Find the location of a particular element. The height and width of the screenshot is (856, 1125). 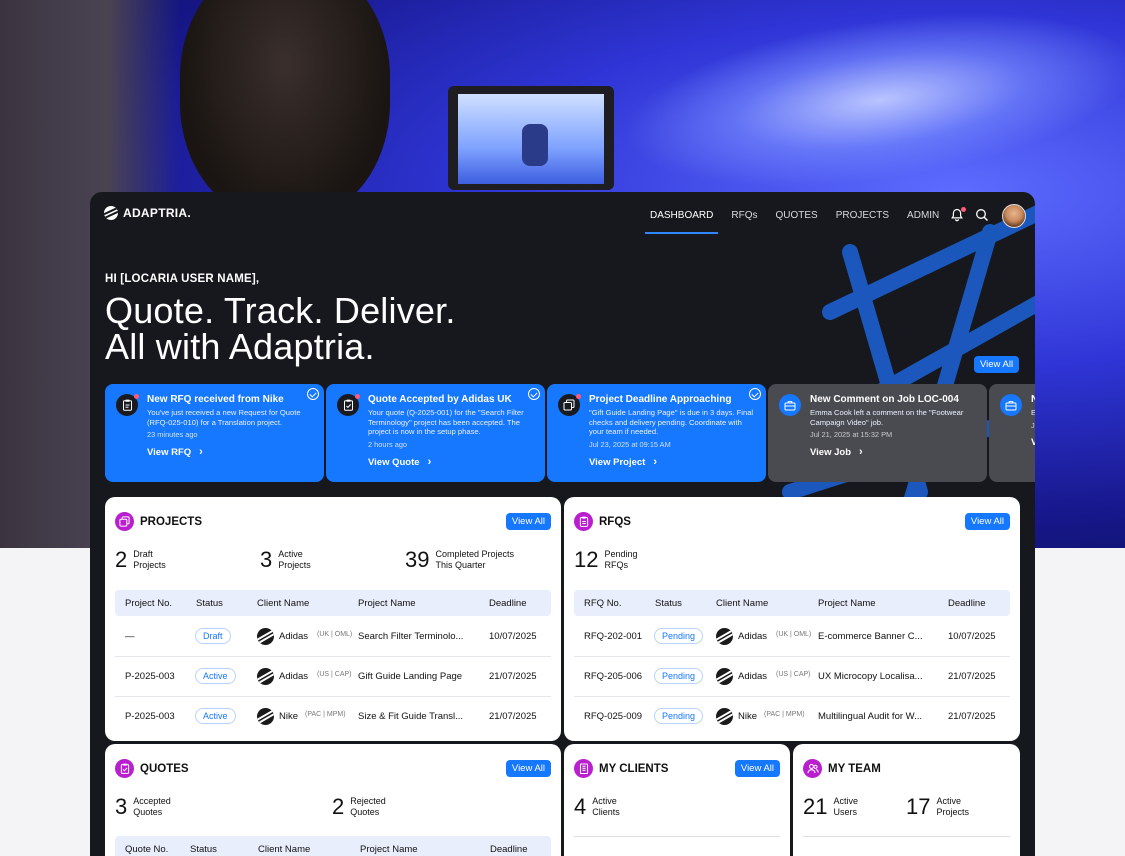

stat: 3 Active Projects is located at coordinates (285, 559).